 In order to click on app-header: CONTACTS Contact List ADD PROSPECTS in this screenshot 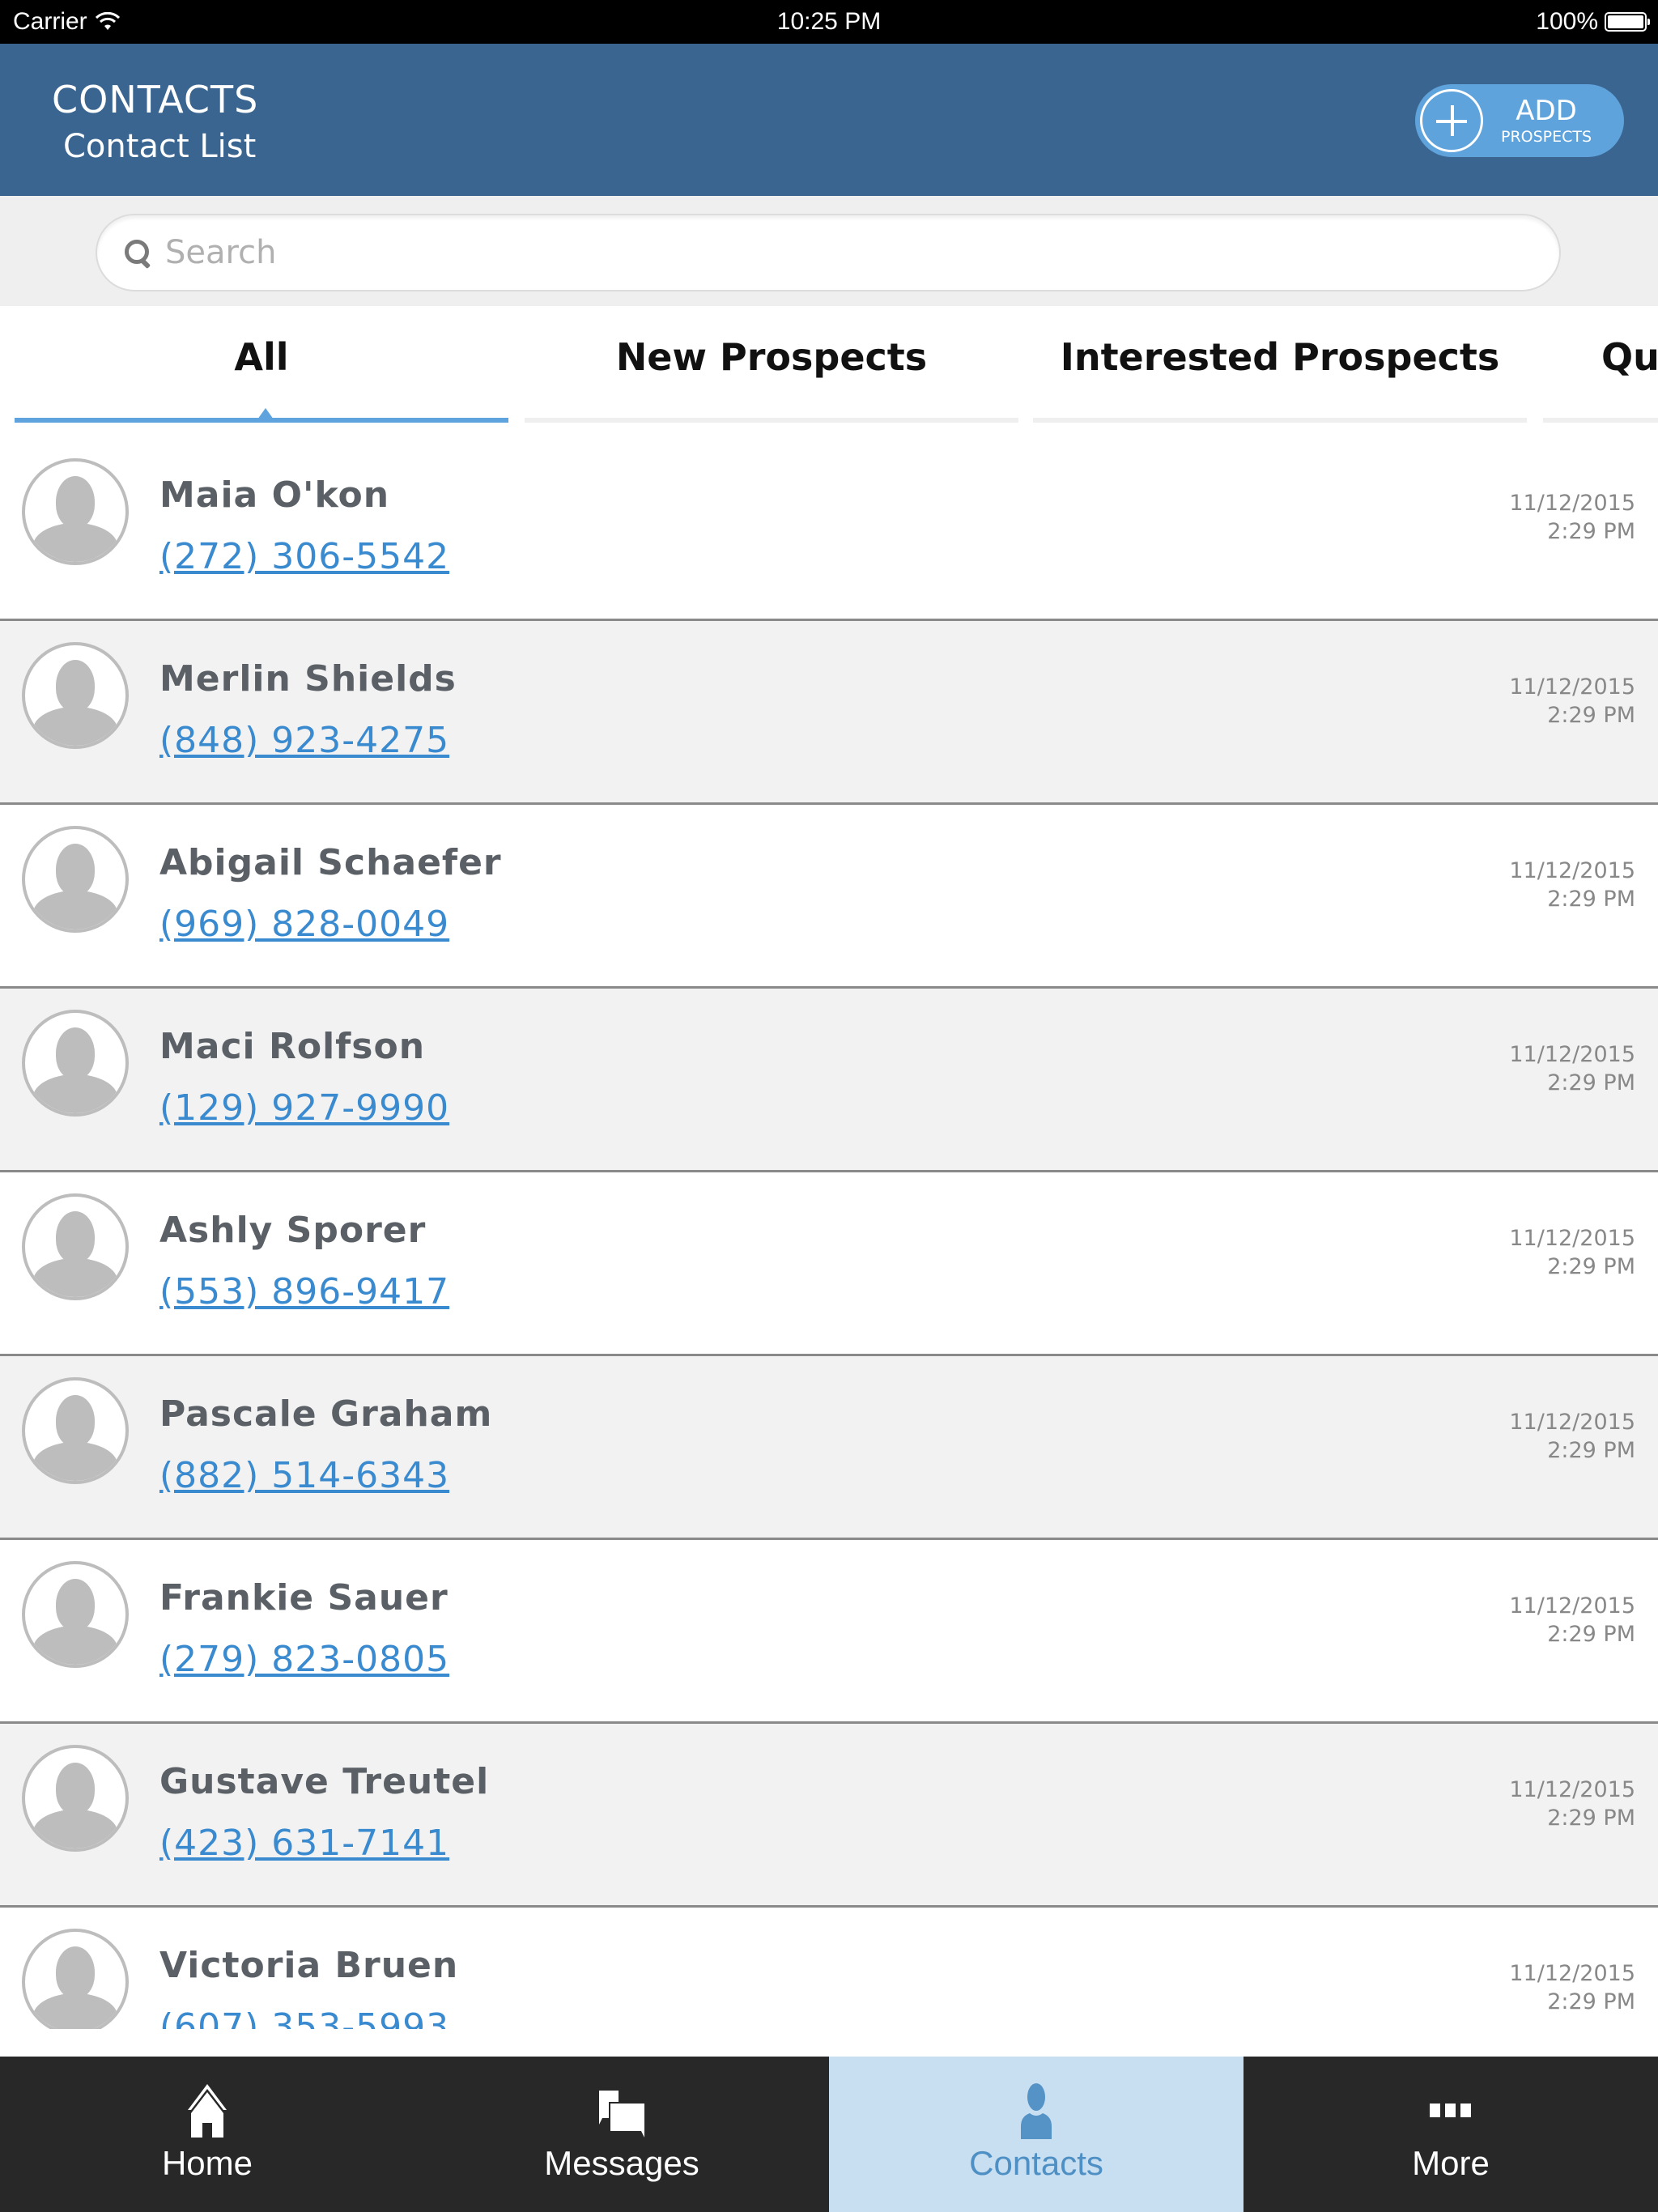, I will do `click(829, 120)`.